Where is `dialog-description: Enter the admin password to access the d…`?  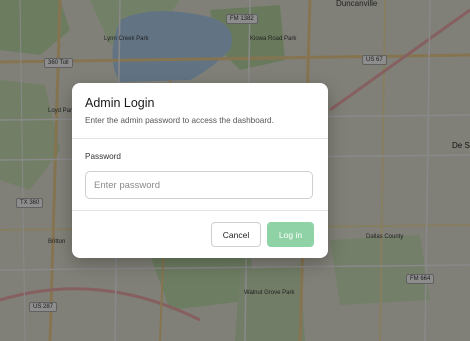 dialog-description: Enter the admin password to access the d… is located at coordinates (179, 120).